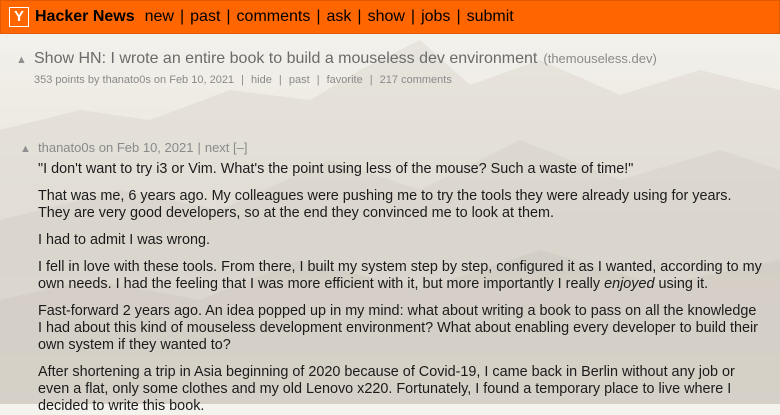 The height and width of the screenshot is (415, 780). I want to click on by-label: by, so click(93, 80).